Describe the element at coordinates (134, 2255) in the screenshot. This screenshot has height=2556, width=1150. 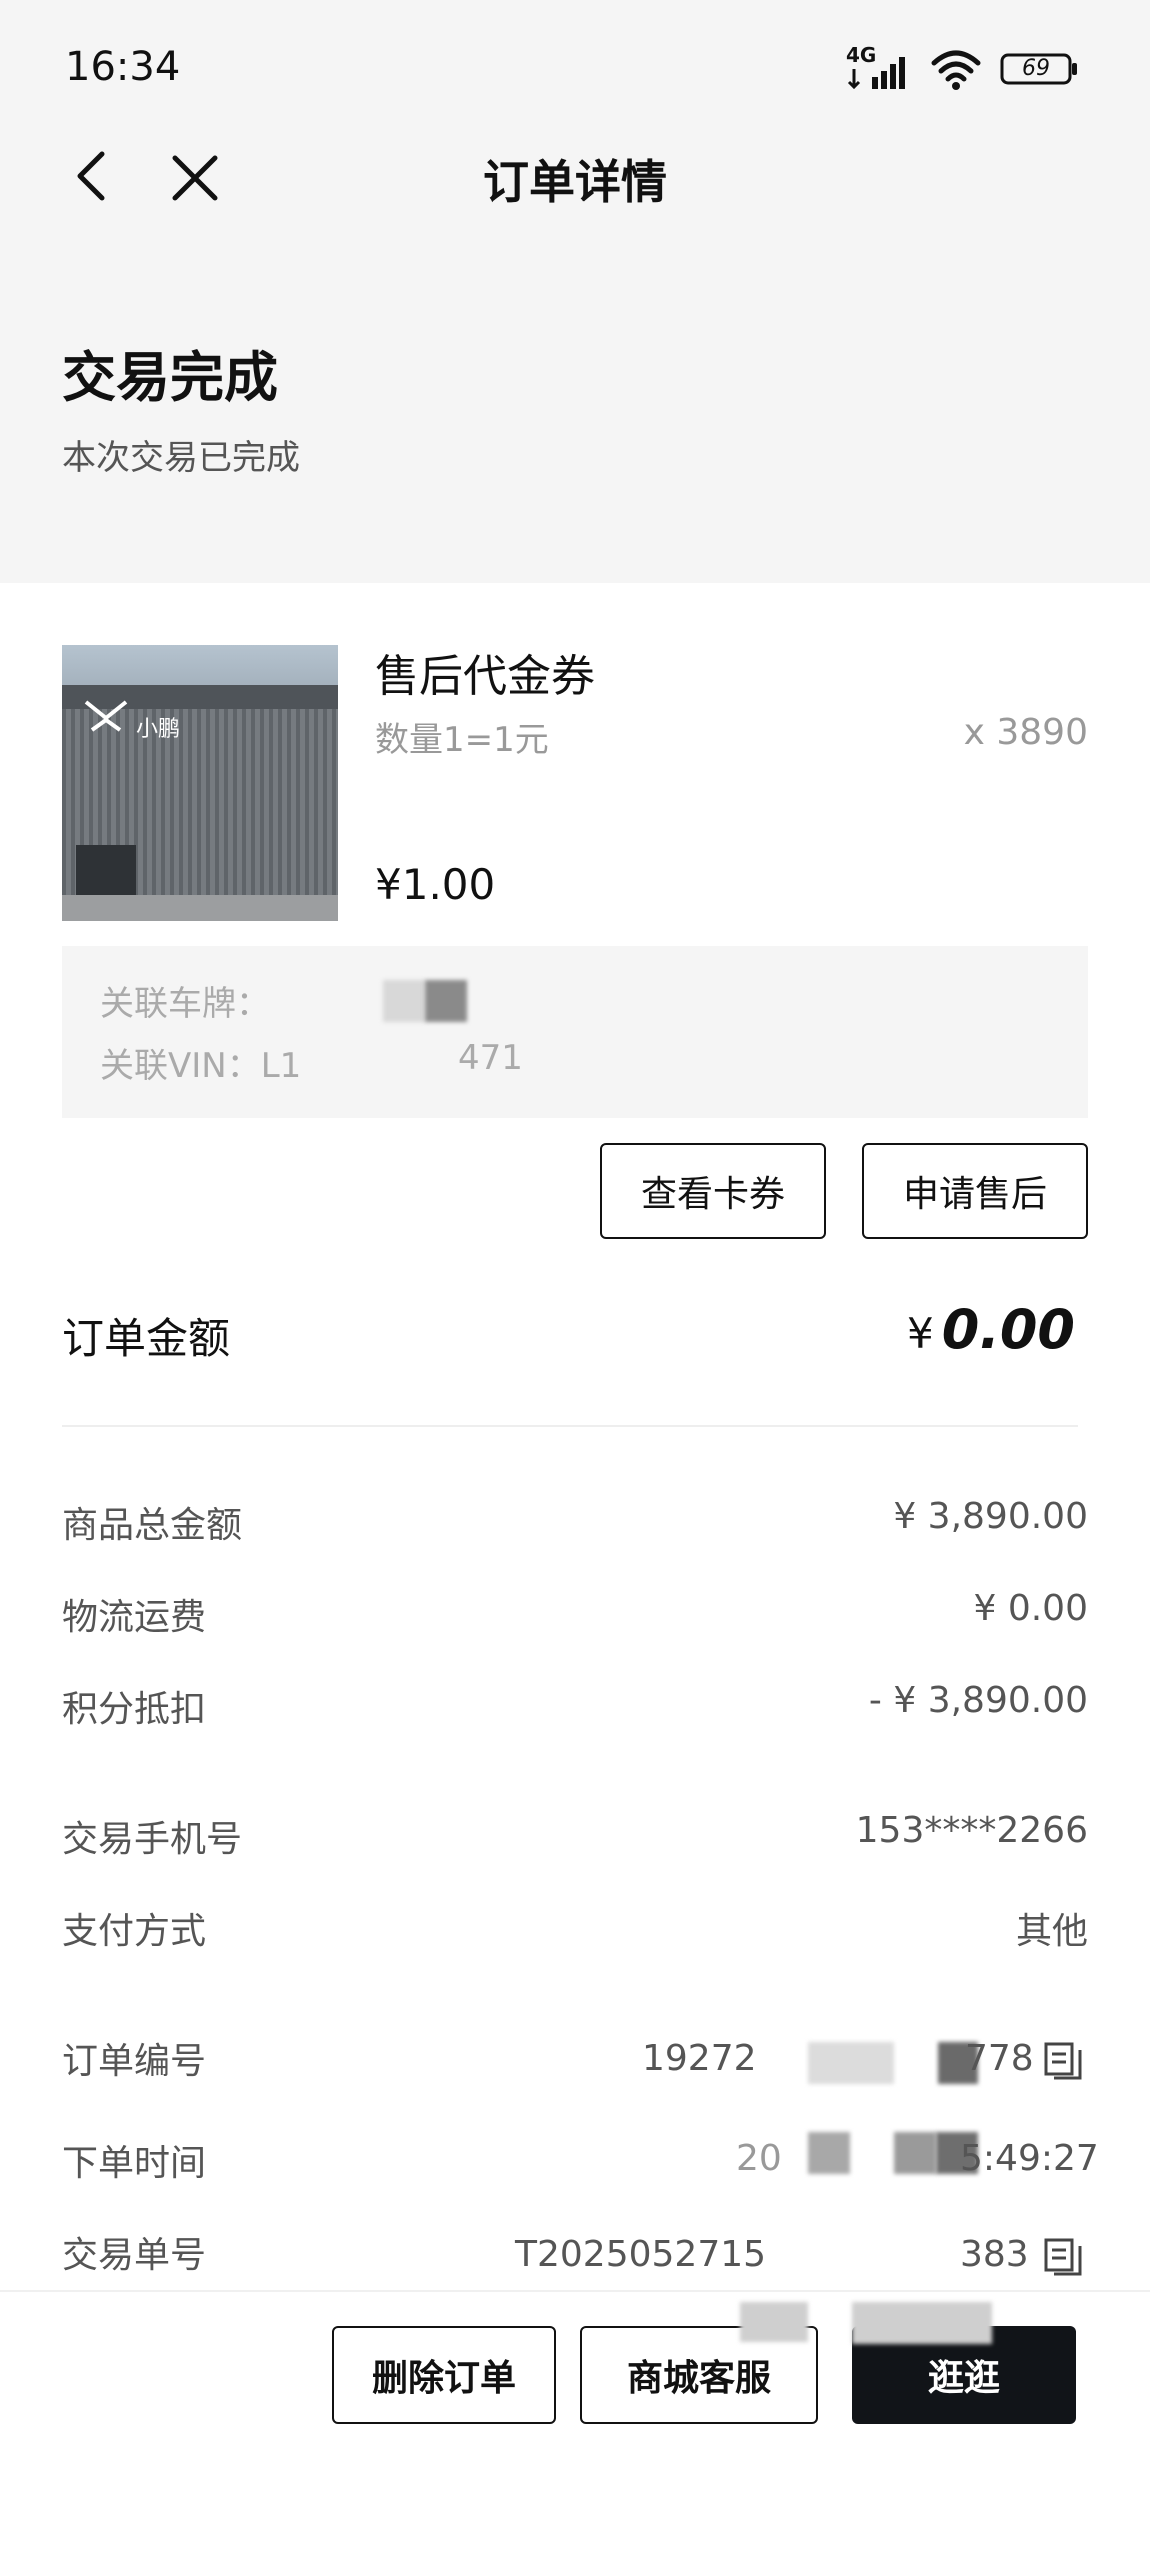
I see `transaction-number-label: 交易单号` at that location.